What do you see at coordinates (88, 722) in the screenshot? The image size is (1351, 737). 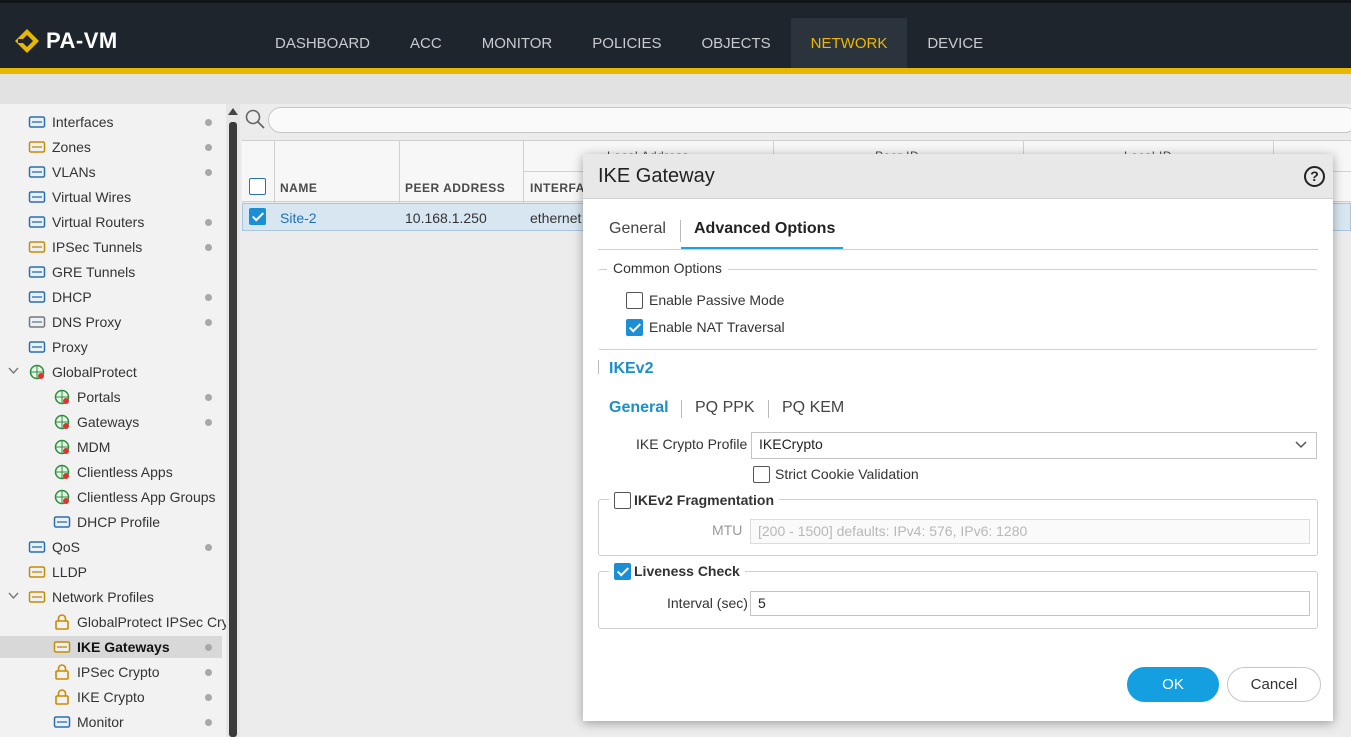 I see `sidebar-item: Monitor` at bounding box center [88, 722].